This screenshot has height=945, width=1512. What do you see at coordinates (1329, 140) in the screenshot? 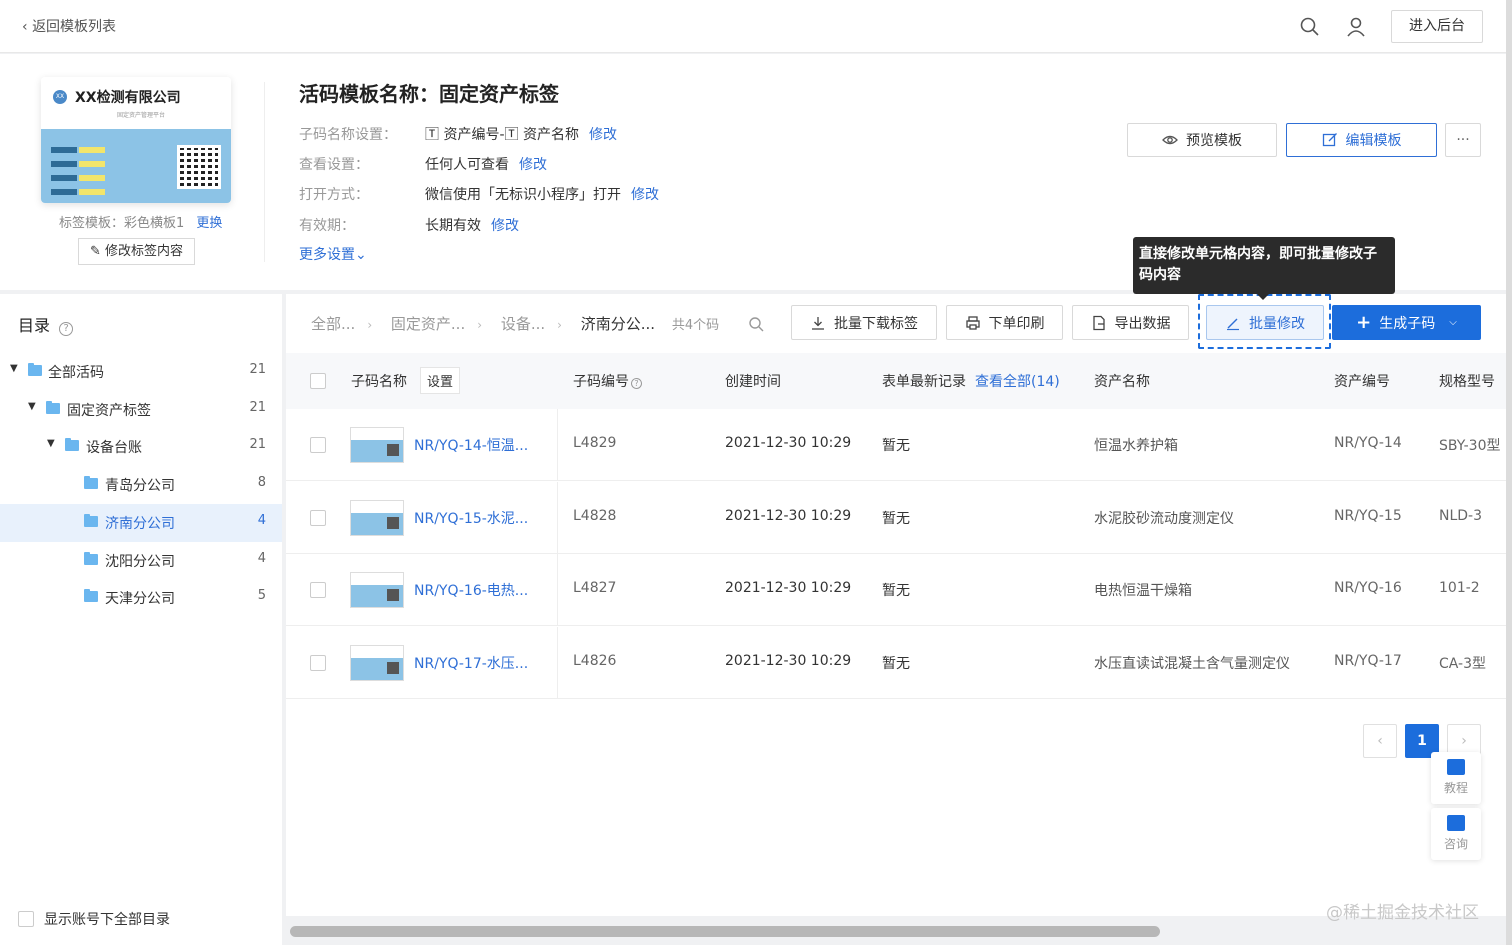
I see `edit-icon` at bounding box center [1329, 140].